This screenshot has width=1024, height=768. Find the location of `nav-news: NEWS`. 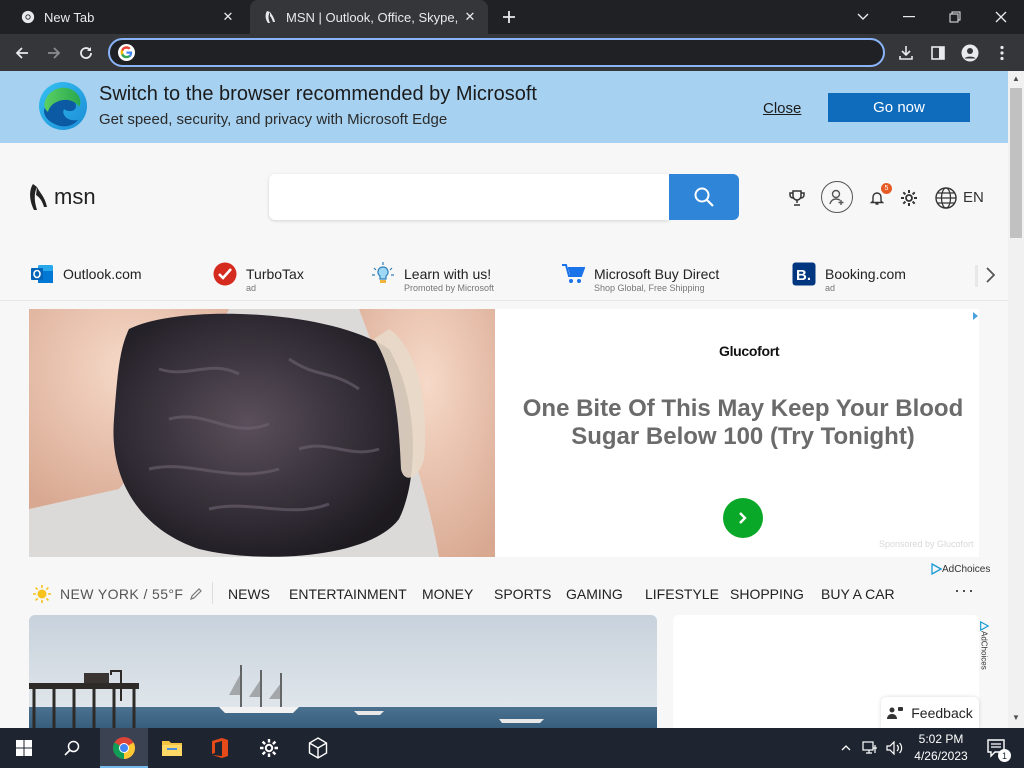

nav-news: NEWS is located at coordinates (249, 594).